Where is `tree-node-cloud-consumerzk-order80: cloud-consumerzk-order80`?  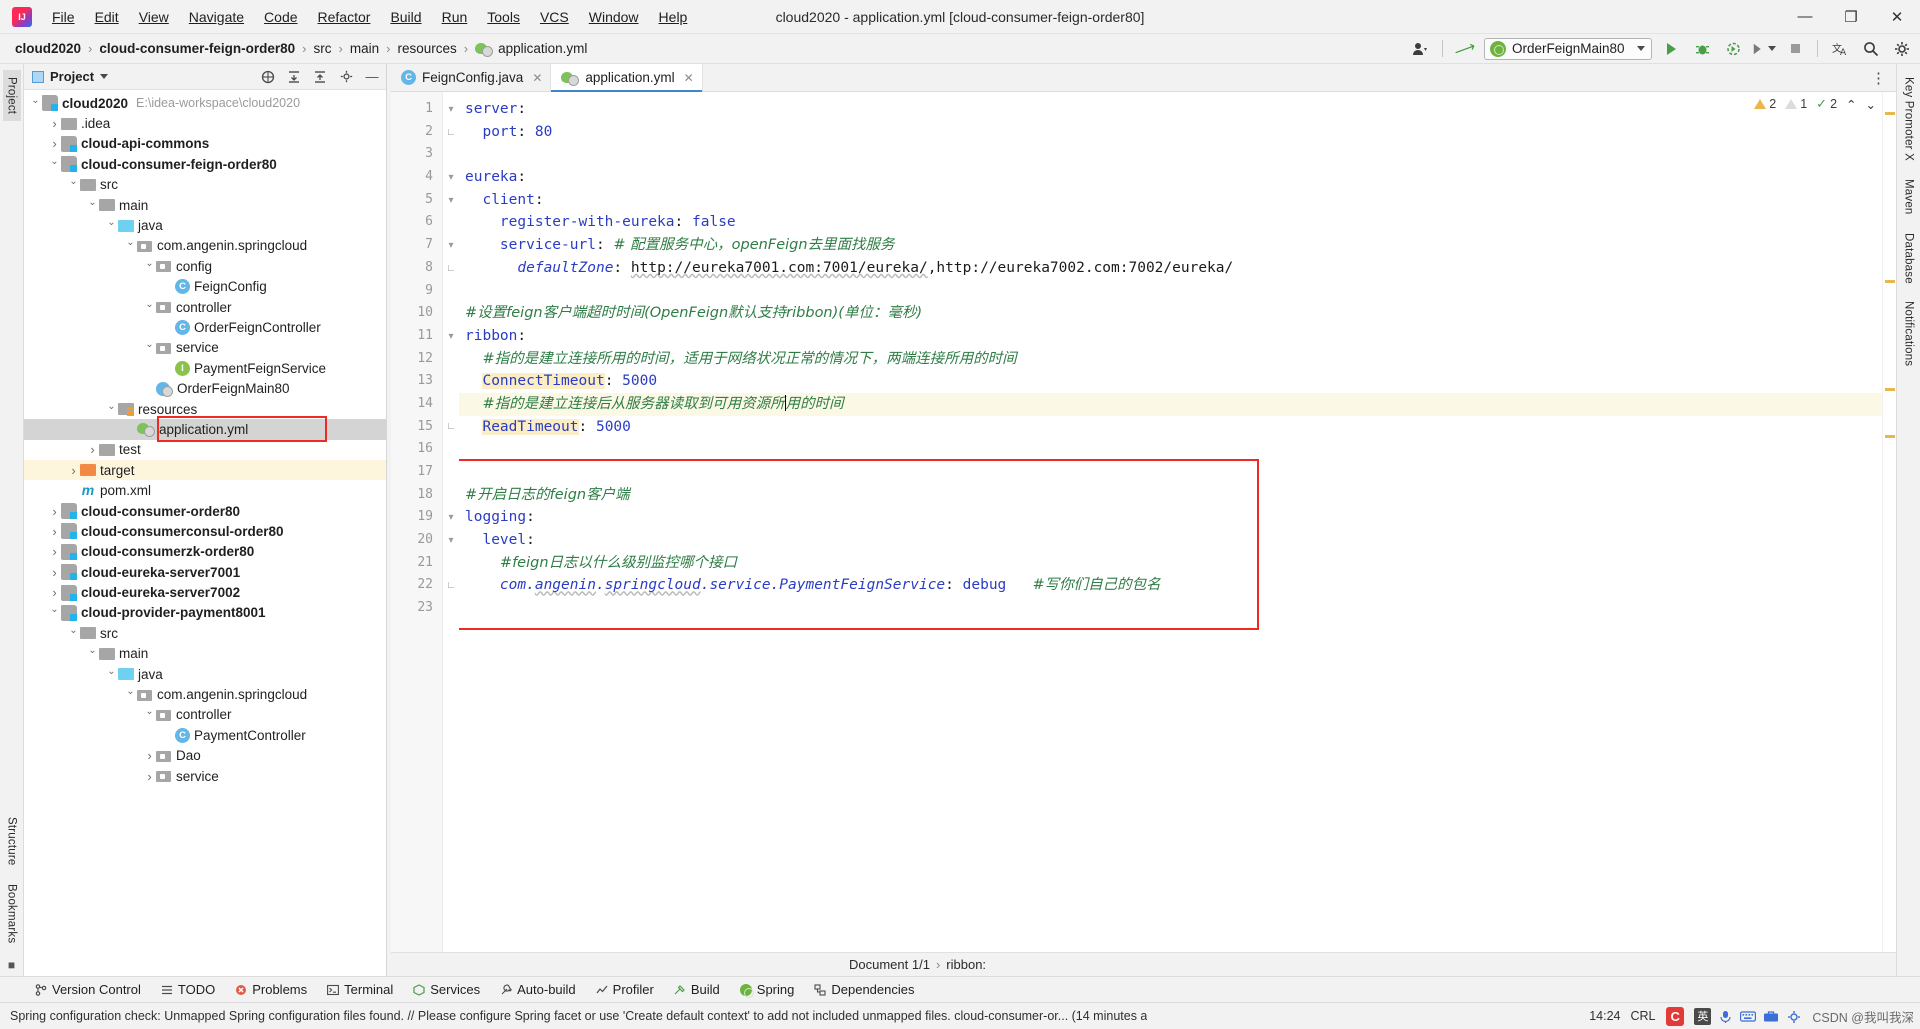 tree-node-cloud-consumerzk-order80: cloud-consumerzk-order80 is located at coordinates (205, 552).